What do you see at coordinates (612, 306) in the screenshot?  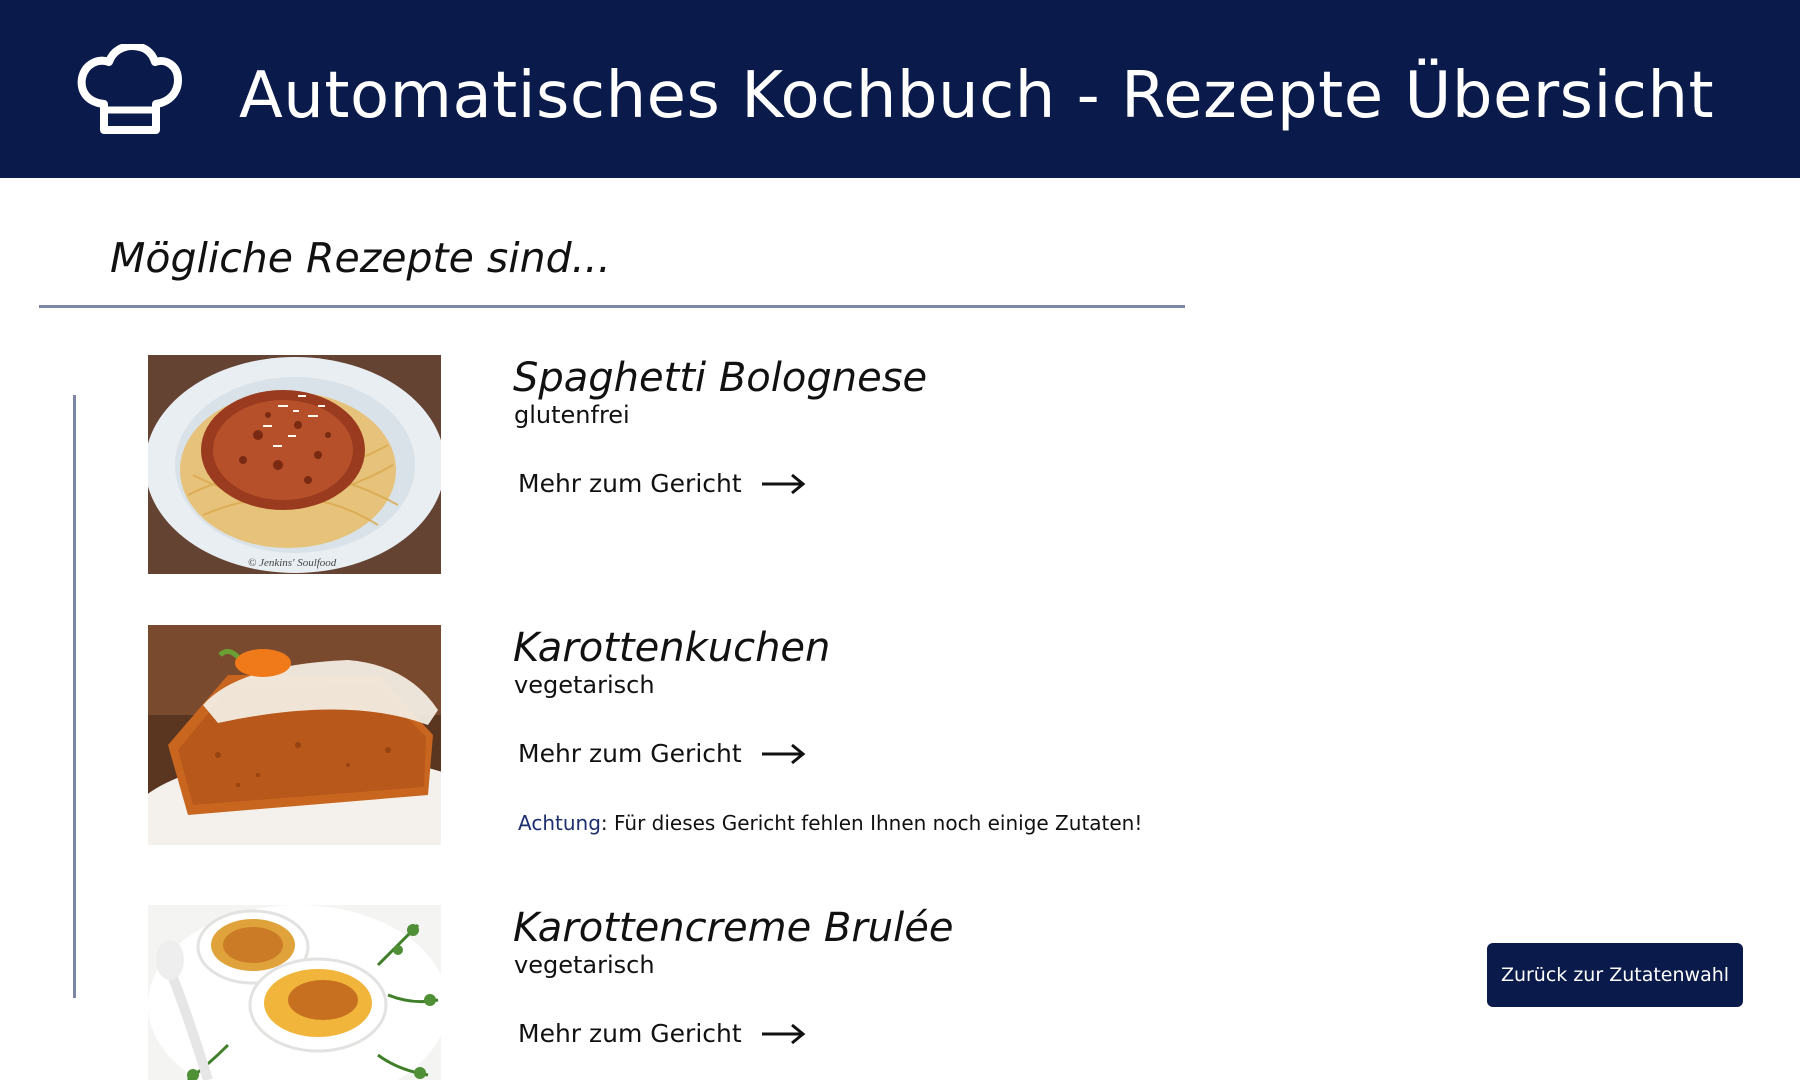 I see `section-divider` at bounding box center [612, 306].